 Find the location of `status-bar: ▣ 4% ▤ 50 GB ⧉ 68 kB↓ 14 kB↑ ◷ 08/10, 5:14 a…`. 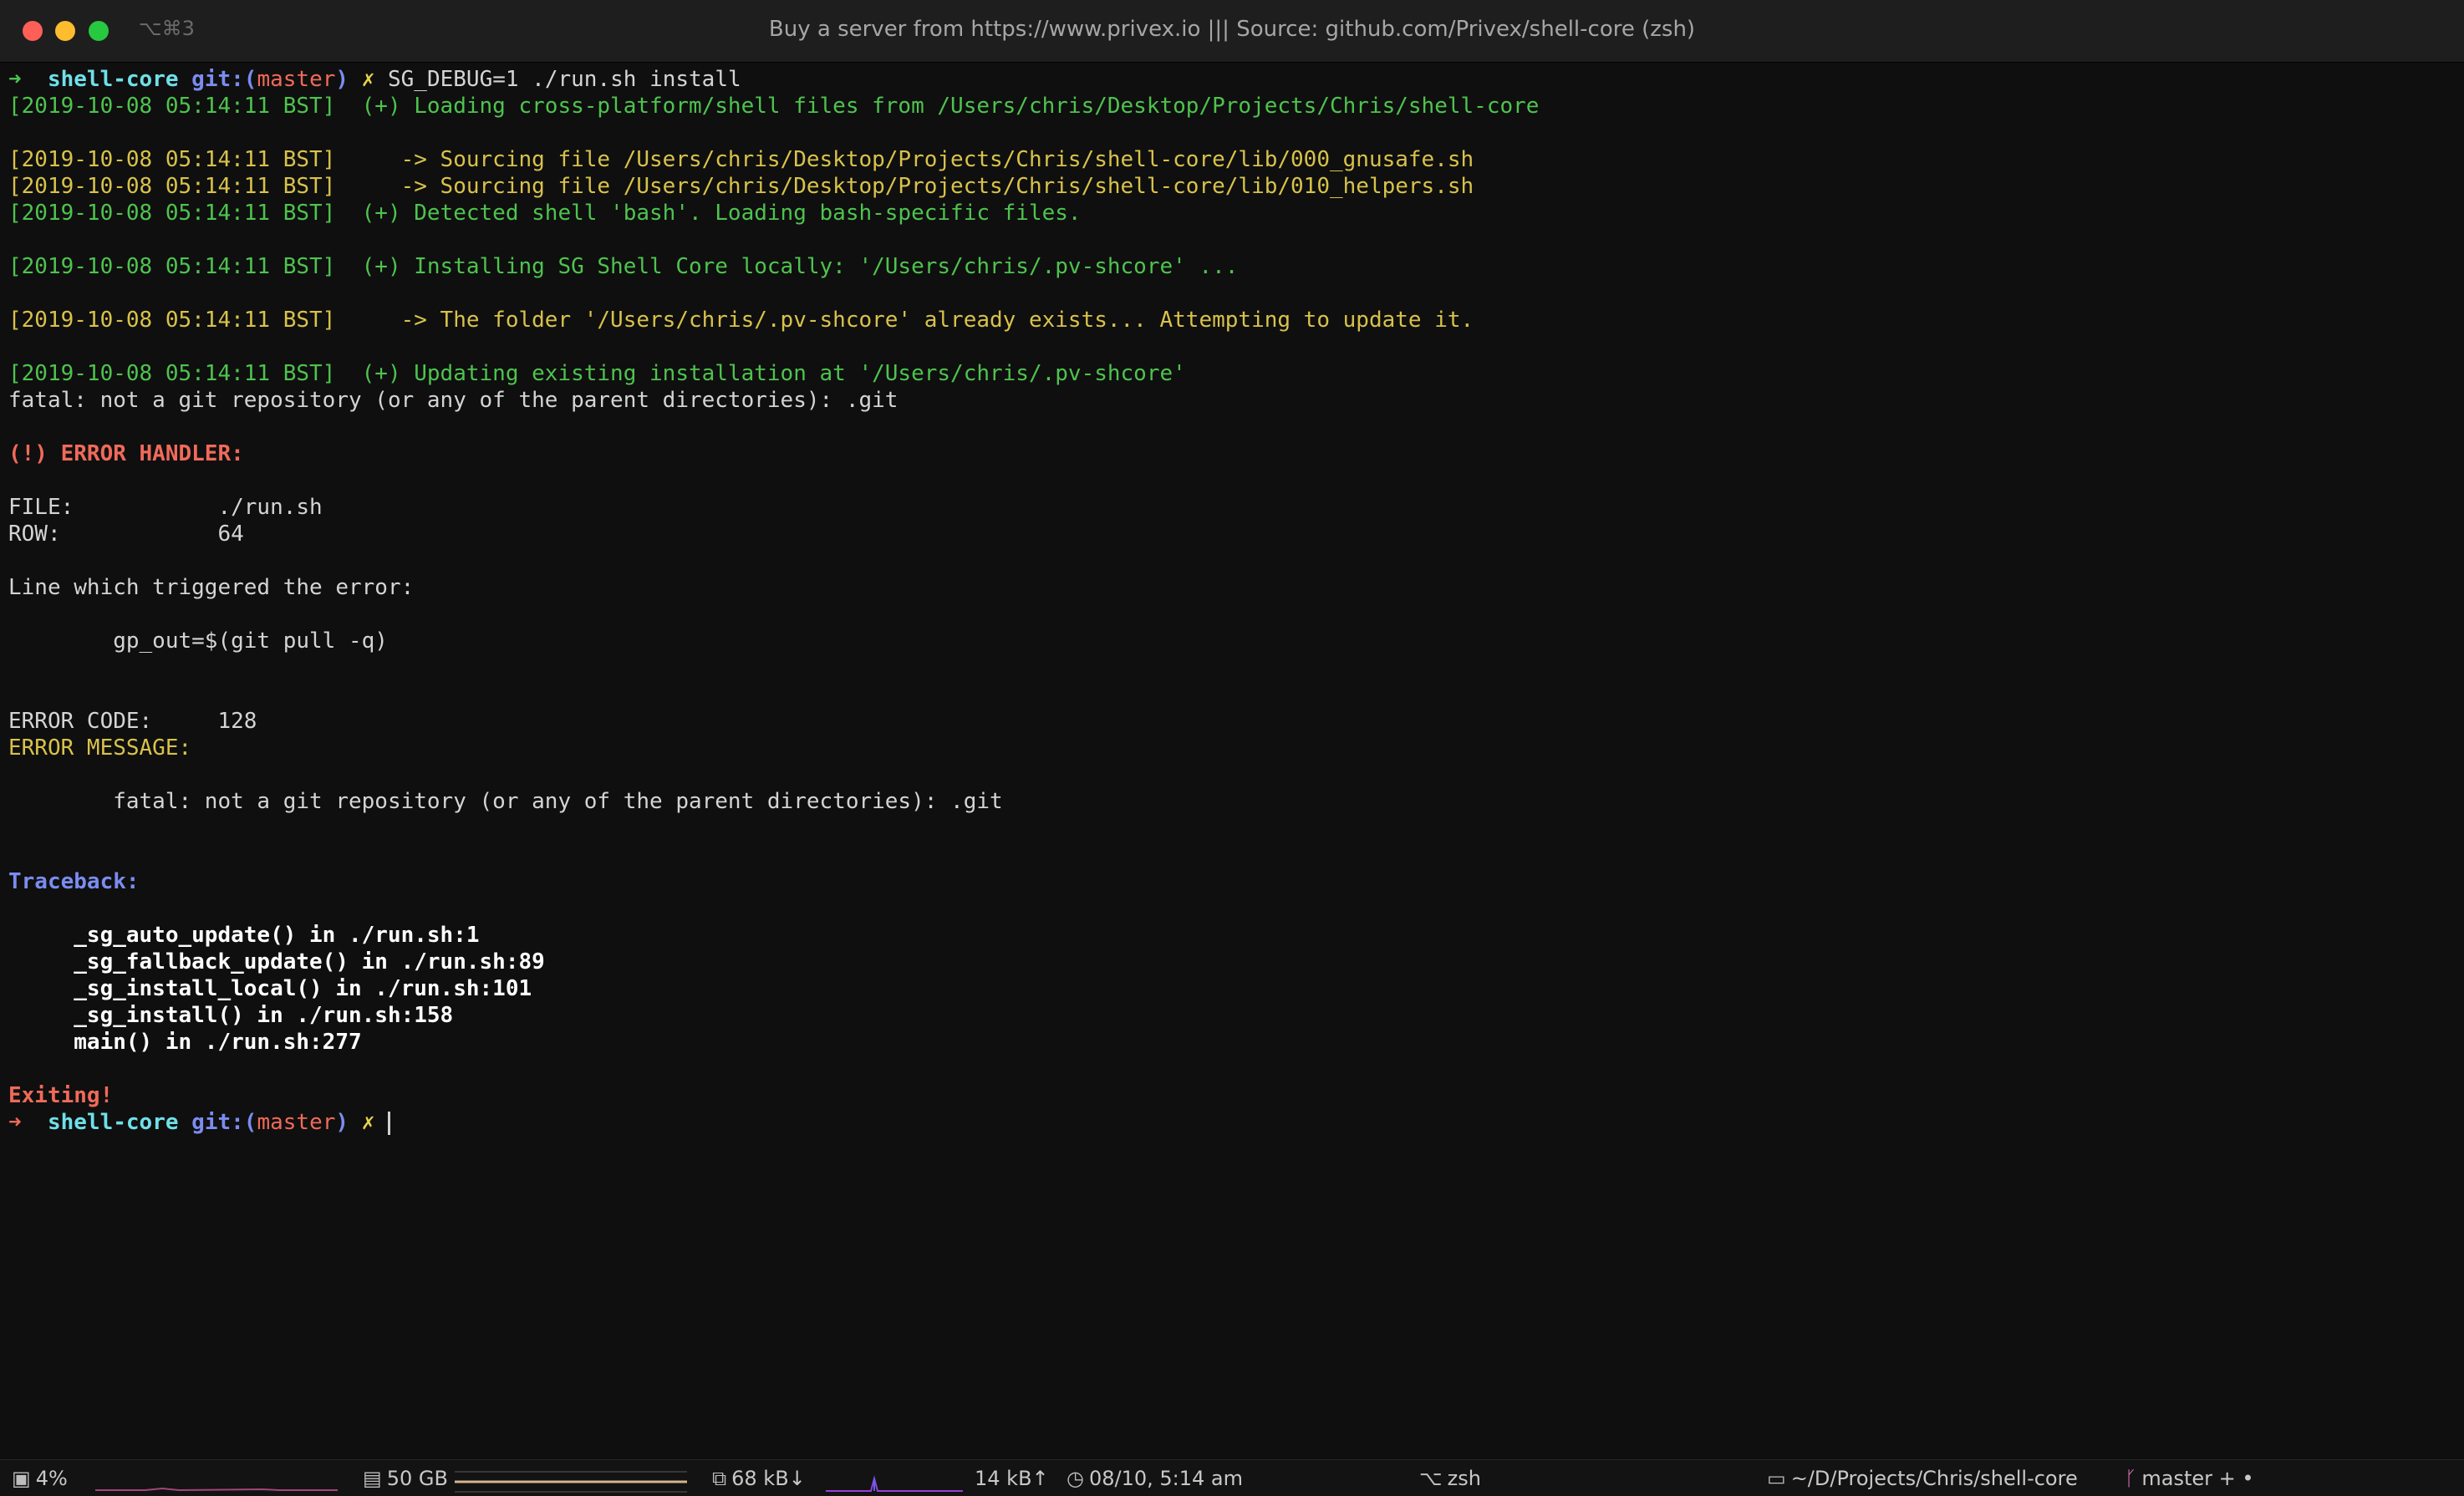

status-bar: ▣ 4% ▤ 50 GB ⧉ 68 kB↓ 14 kB↑ ◷ 08/10, 5:14 a… is located at coordinates (1232, 1477).